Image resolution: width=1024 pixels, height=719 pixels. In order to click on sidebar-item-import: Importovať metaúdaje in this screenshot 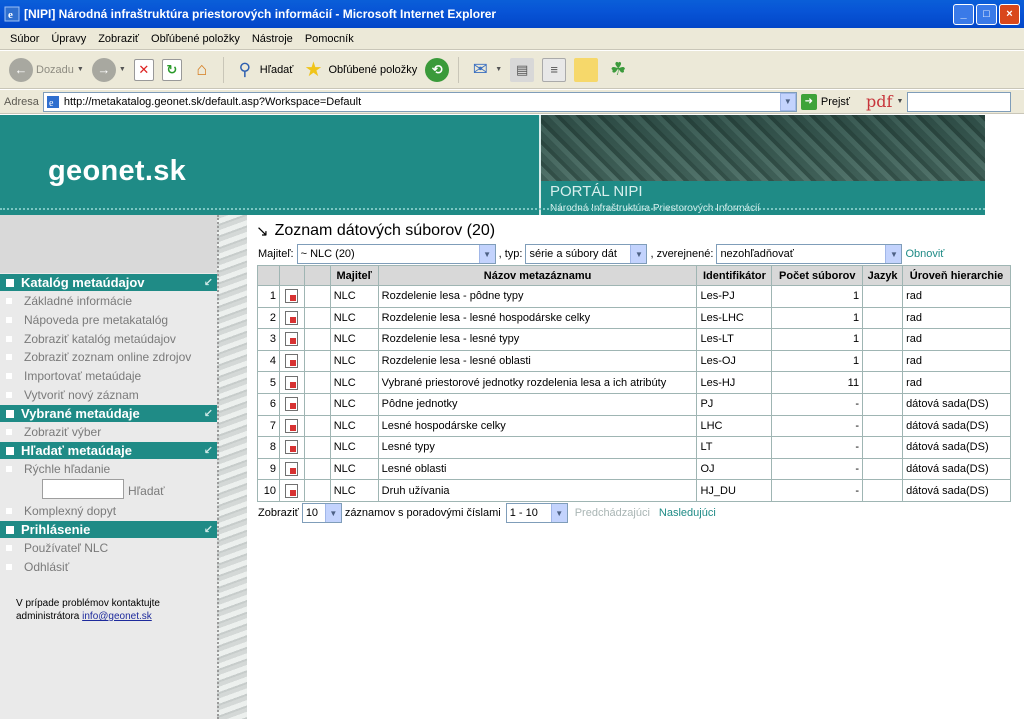, I will do `click(73, 376)`.